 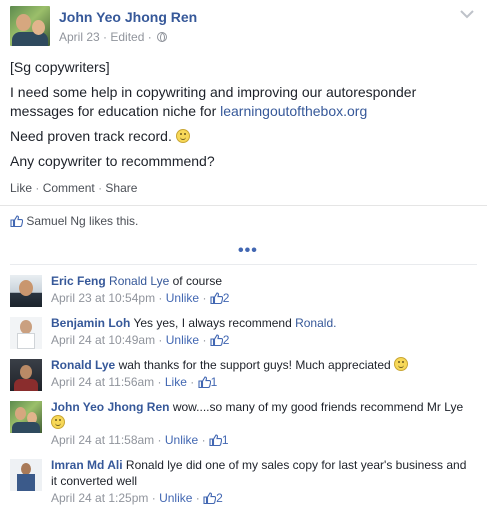 What do you see at coordinates (110, 407) in the screenshot?
I see `commenter-name: John Yeo Jhong Ren` at bounding box center [110, 407].